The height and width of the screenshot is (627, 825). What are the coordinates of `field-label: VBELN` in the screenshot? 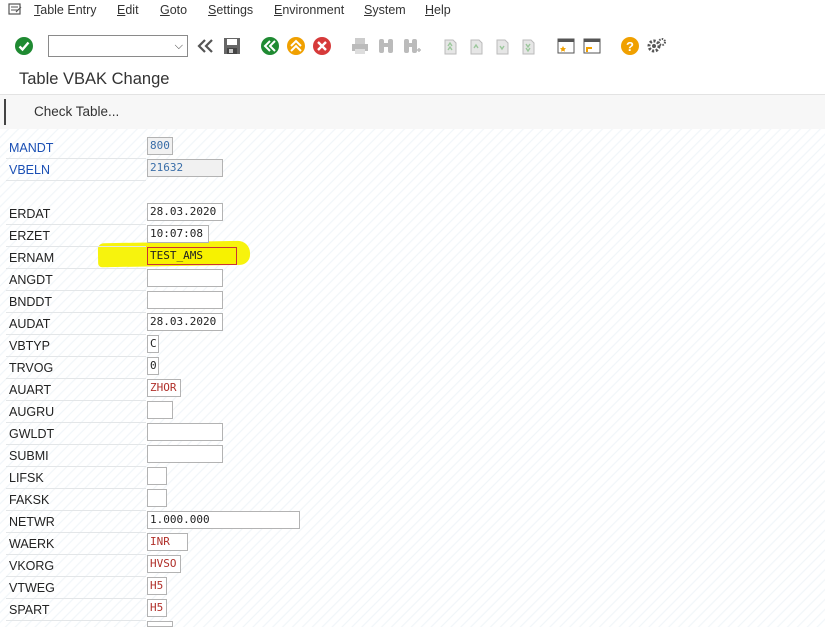 It's located at (29, 170).